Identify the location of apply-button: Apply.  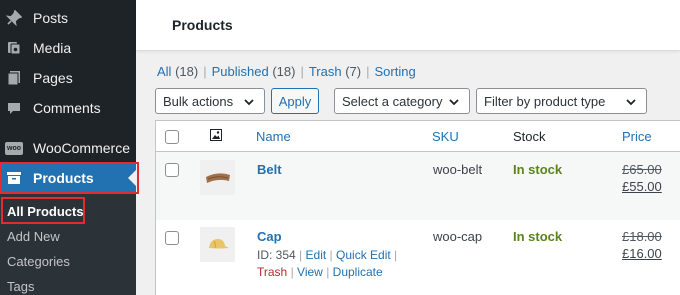
(295, 101).